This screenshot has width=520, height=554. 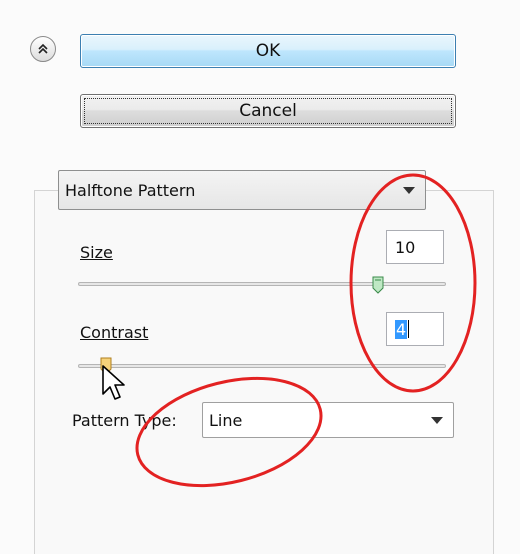 I want to click on size-slider-thumb, so click(x=378, y=285).